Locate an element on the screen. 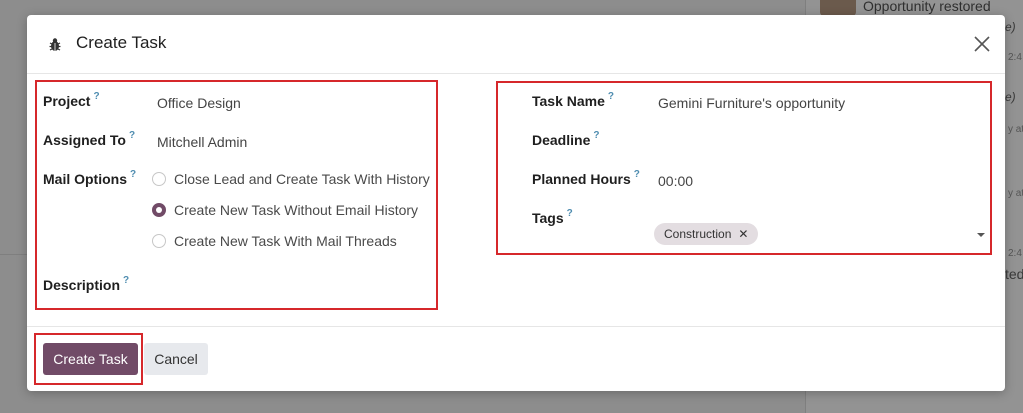  tag-label: Construction is located at coordinates (698, 234).